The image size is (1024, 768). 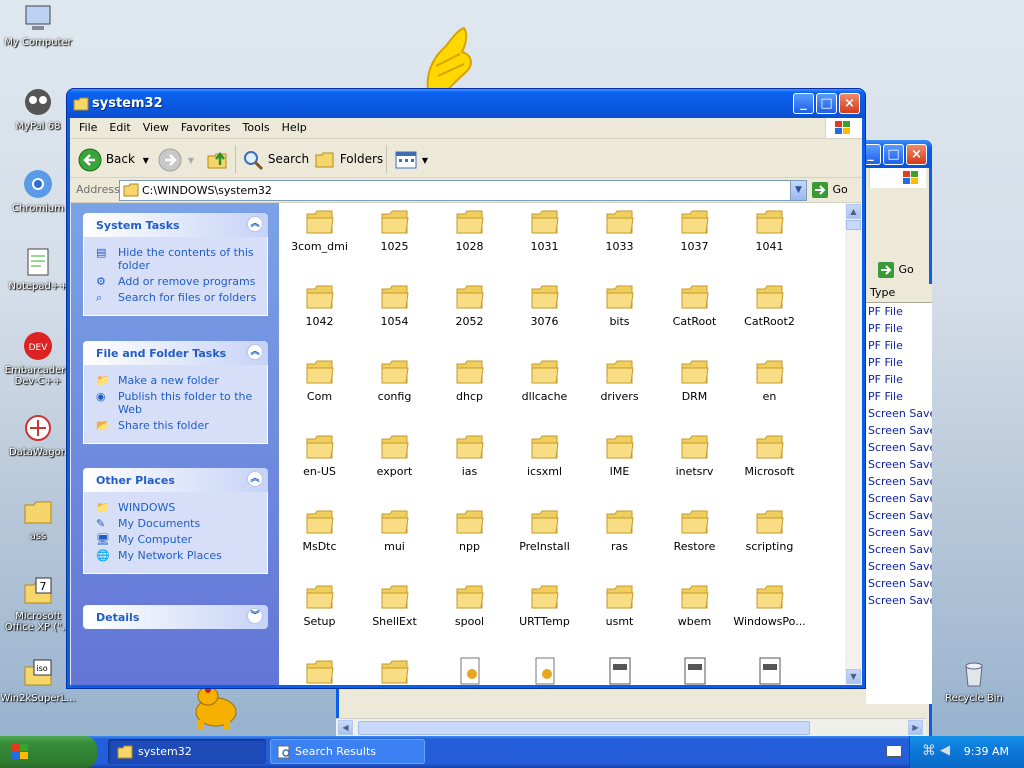 I want to click on window-titlebar: system32 _ □ ×, so click(x=466, y=103).